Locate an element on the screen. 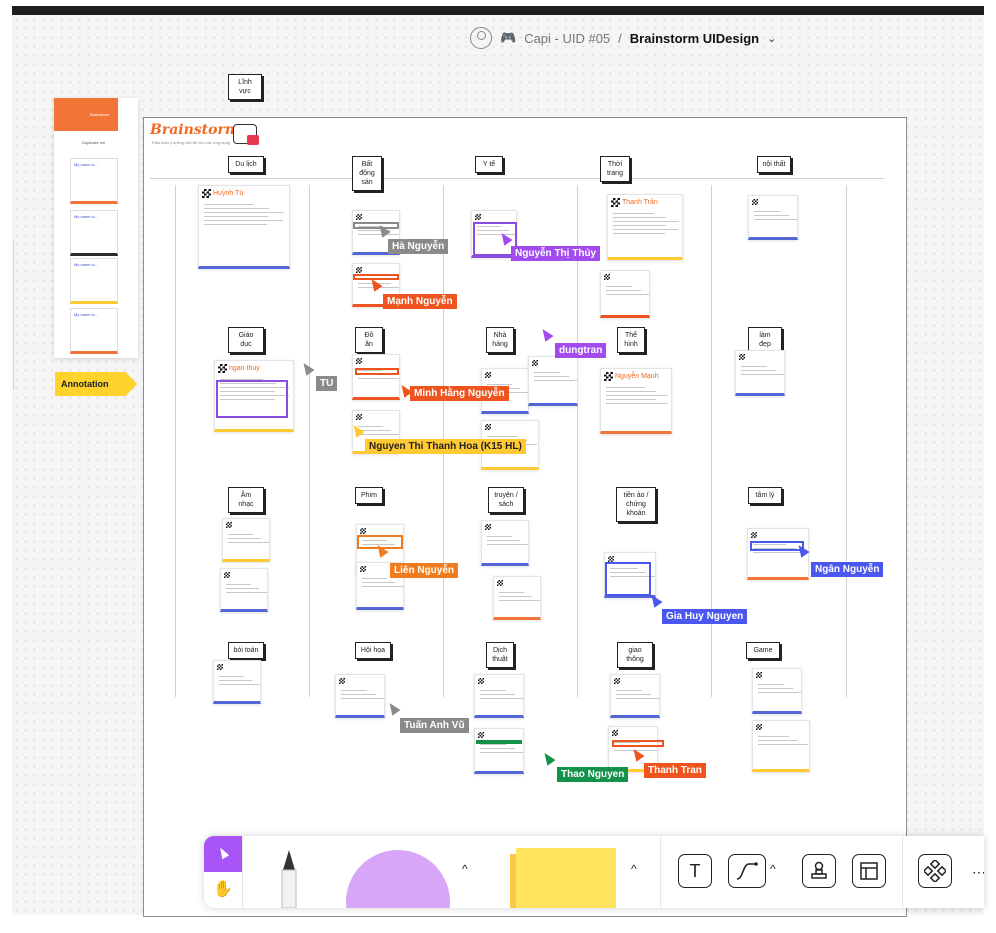 This screenshot has height=933, width=996. collaborator-name-label: Tuấn Anh Vũ is located at coordinates (434, 725).